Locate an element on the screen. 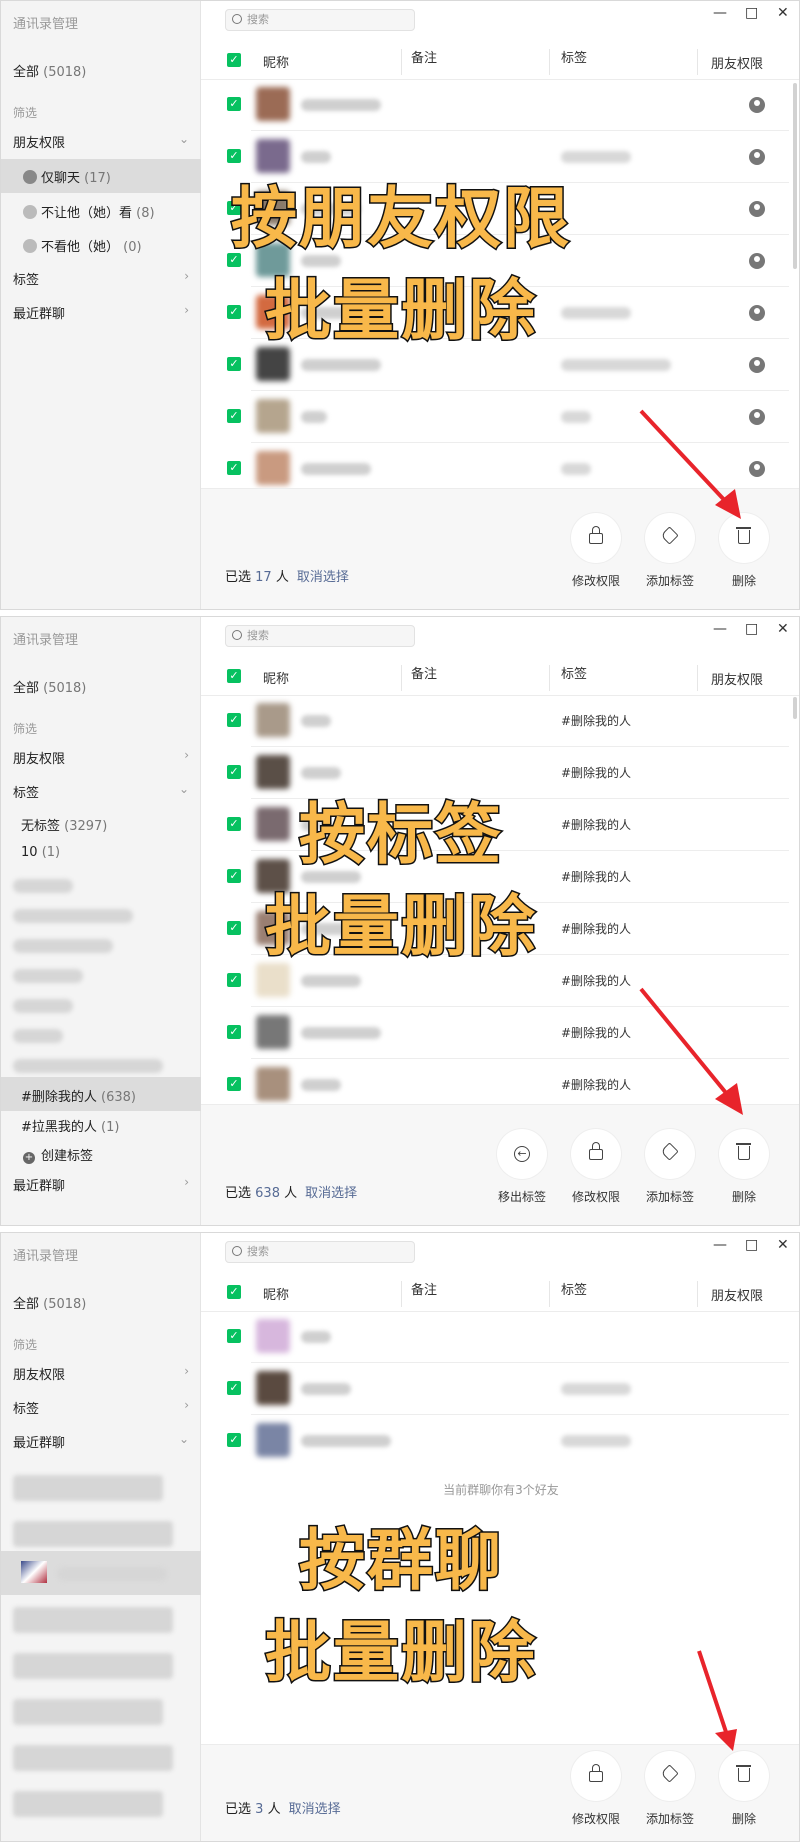 This screenshot has height=1842, width=800. sidebar-item-tags: 标签 ⌄ is located at coordinates (101, 791).